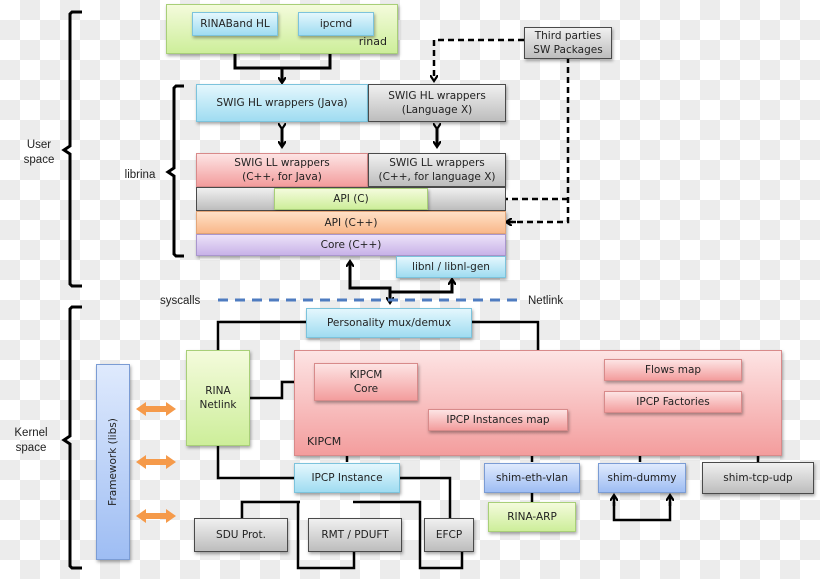  Describe the element at coordinates (156, 462) in the screenshot. I see `framework-arrows` at that location.